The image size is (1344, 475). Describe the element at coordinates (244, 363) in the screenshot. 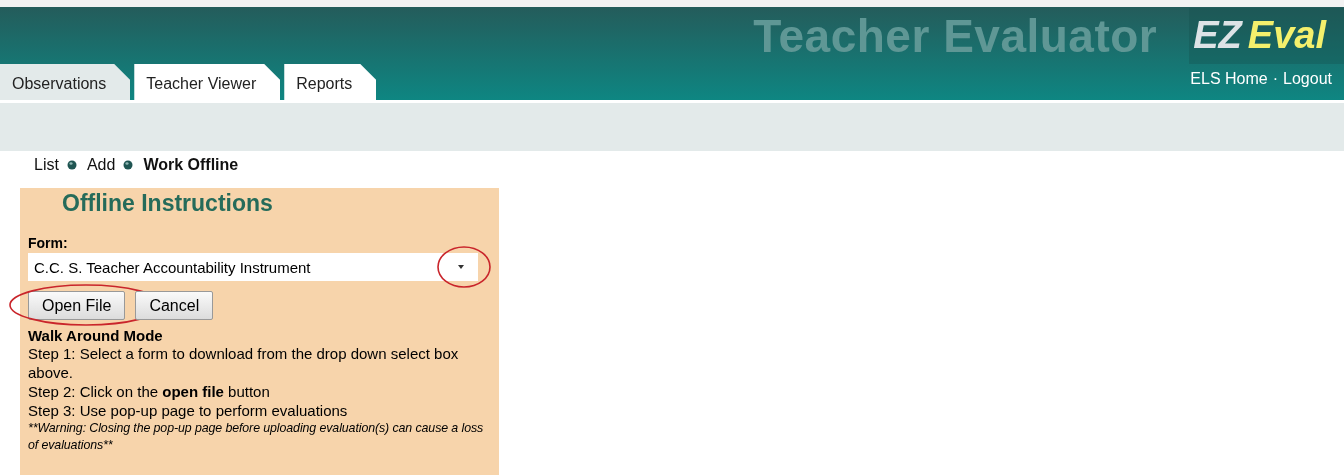

I see `step-text: Step 1: Select a form to download from the drop down select box above.` at that location.